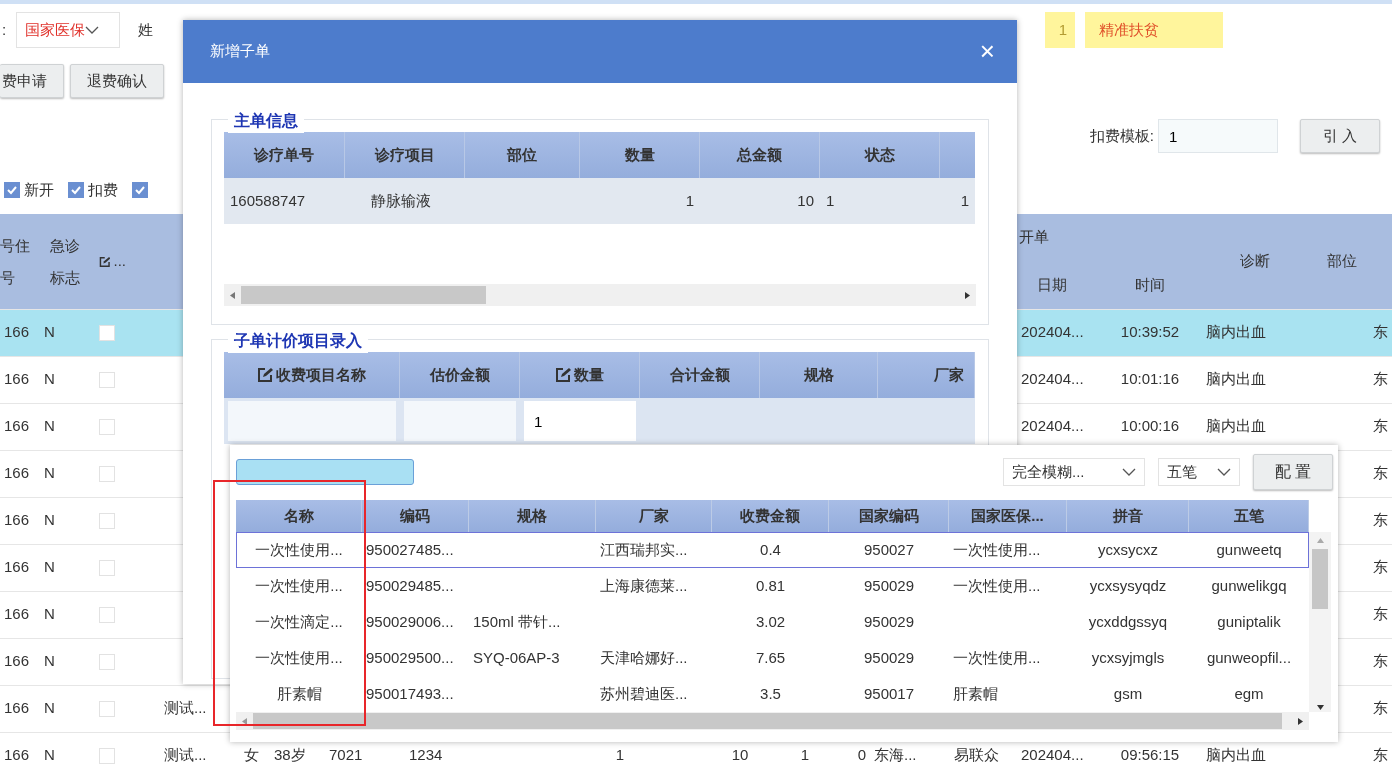 Image resolution: width=1392 pixels, height=772 pixels. I want to click on column-header: 规格, so click(818, 374).